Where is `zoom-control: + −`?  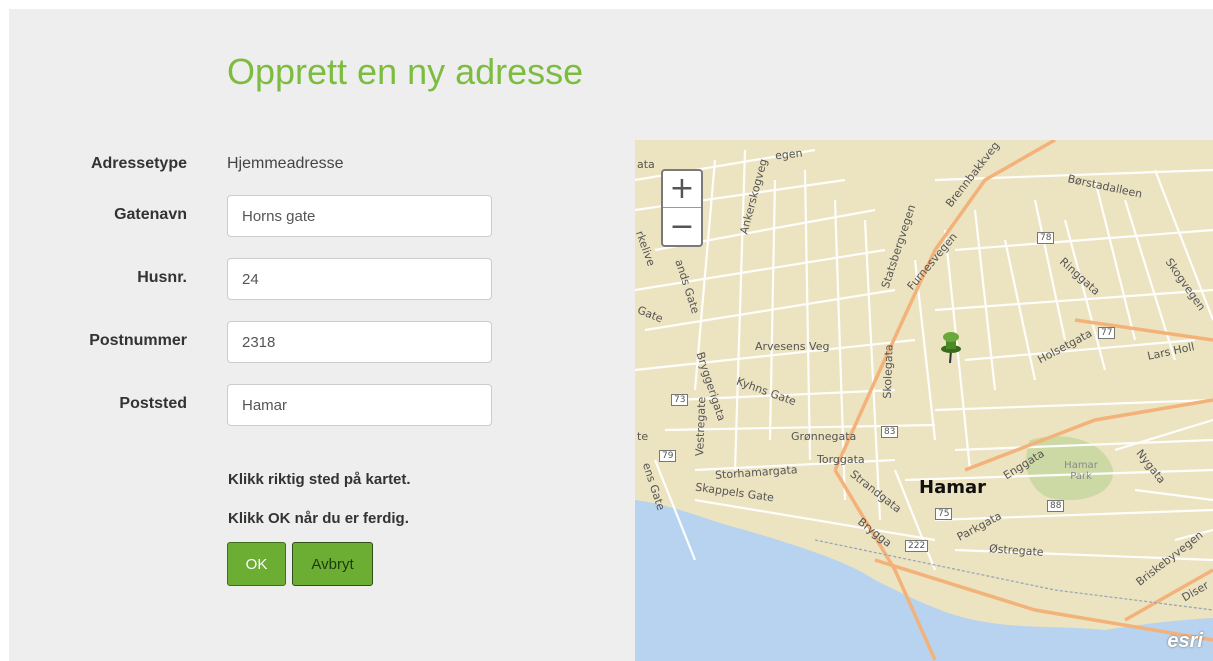 zoom-control: + − is located at coordinates (682, 208).